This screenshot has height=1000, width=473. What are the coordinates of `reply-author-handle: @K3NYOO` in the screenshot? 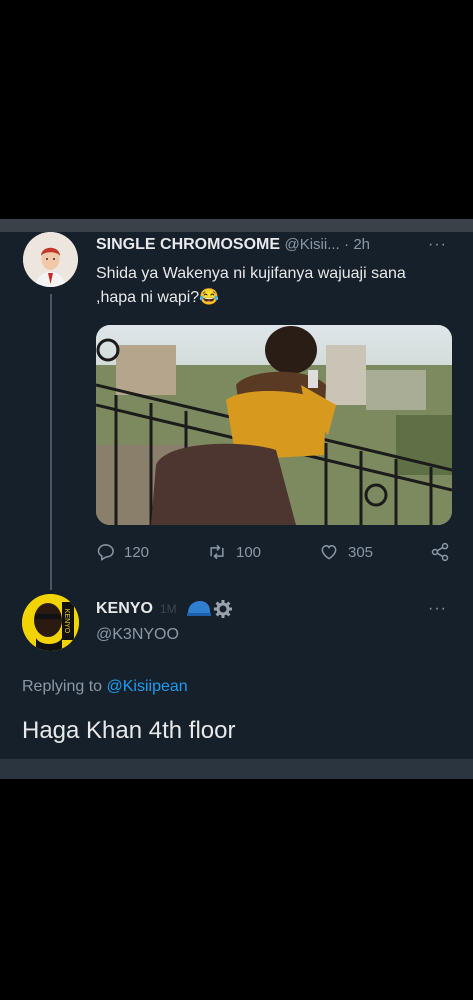 It's located at (137, 635).